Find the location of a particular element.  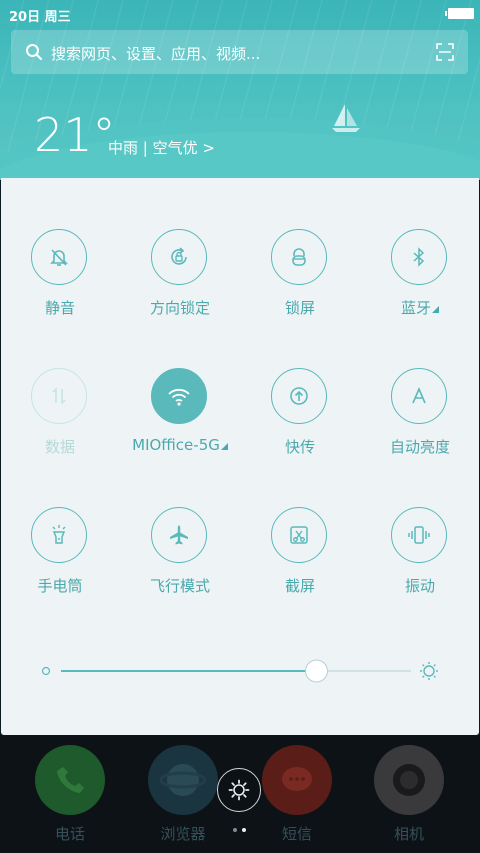

toggle-bluetooth: 蓝牙 is located at coordinates (420, 284).